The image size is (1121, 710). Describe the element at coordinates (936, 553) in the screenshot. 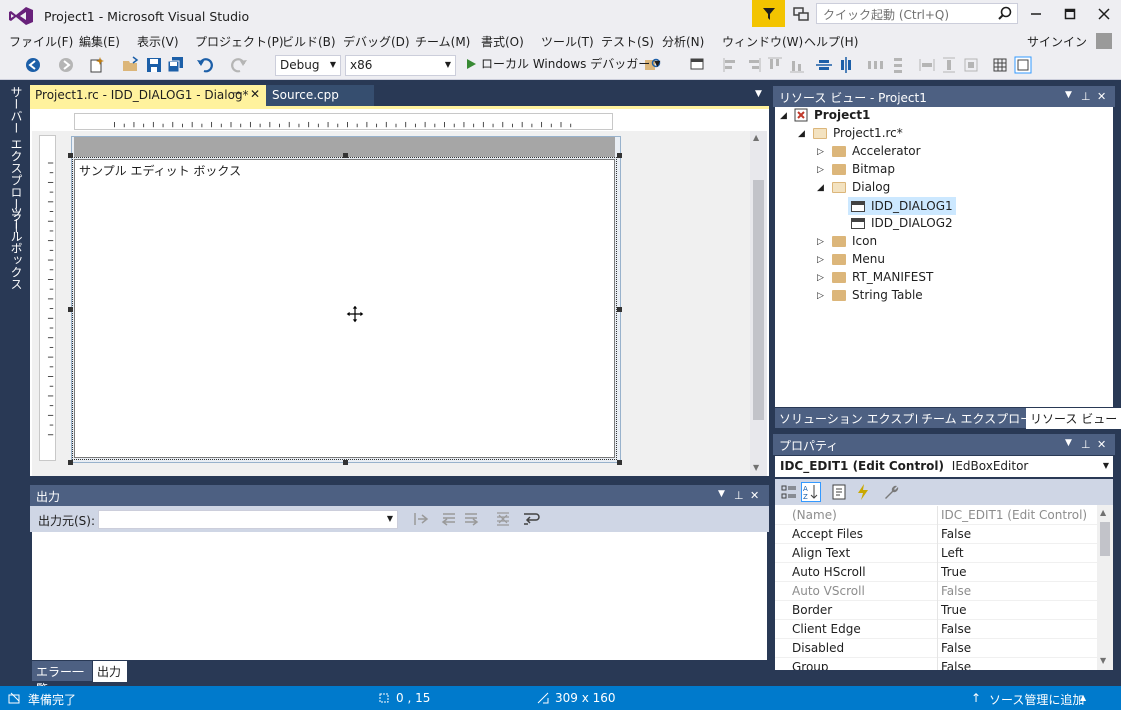

I see `property-row: Align Text Left` at that location.